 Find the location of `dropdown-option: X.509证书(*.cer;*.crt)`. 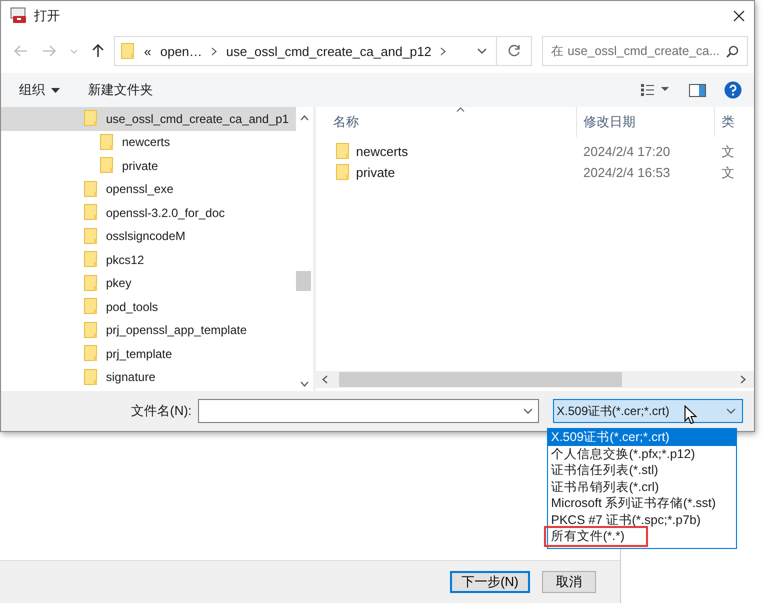

dropdown-option: X.509证书(*.cer;*.crt) is located at coordinates (642, 437).